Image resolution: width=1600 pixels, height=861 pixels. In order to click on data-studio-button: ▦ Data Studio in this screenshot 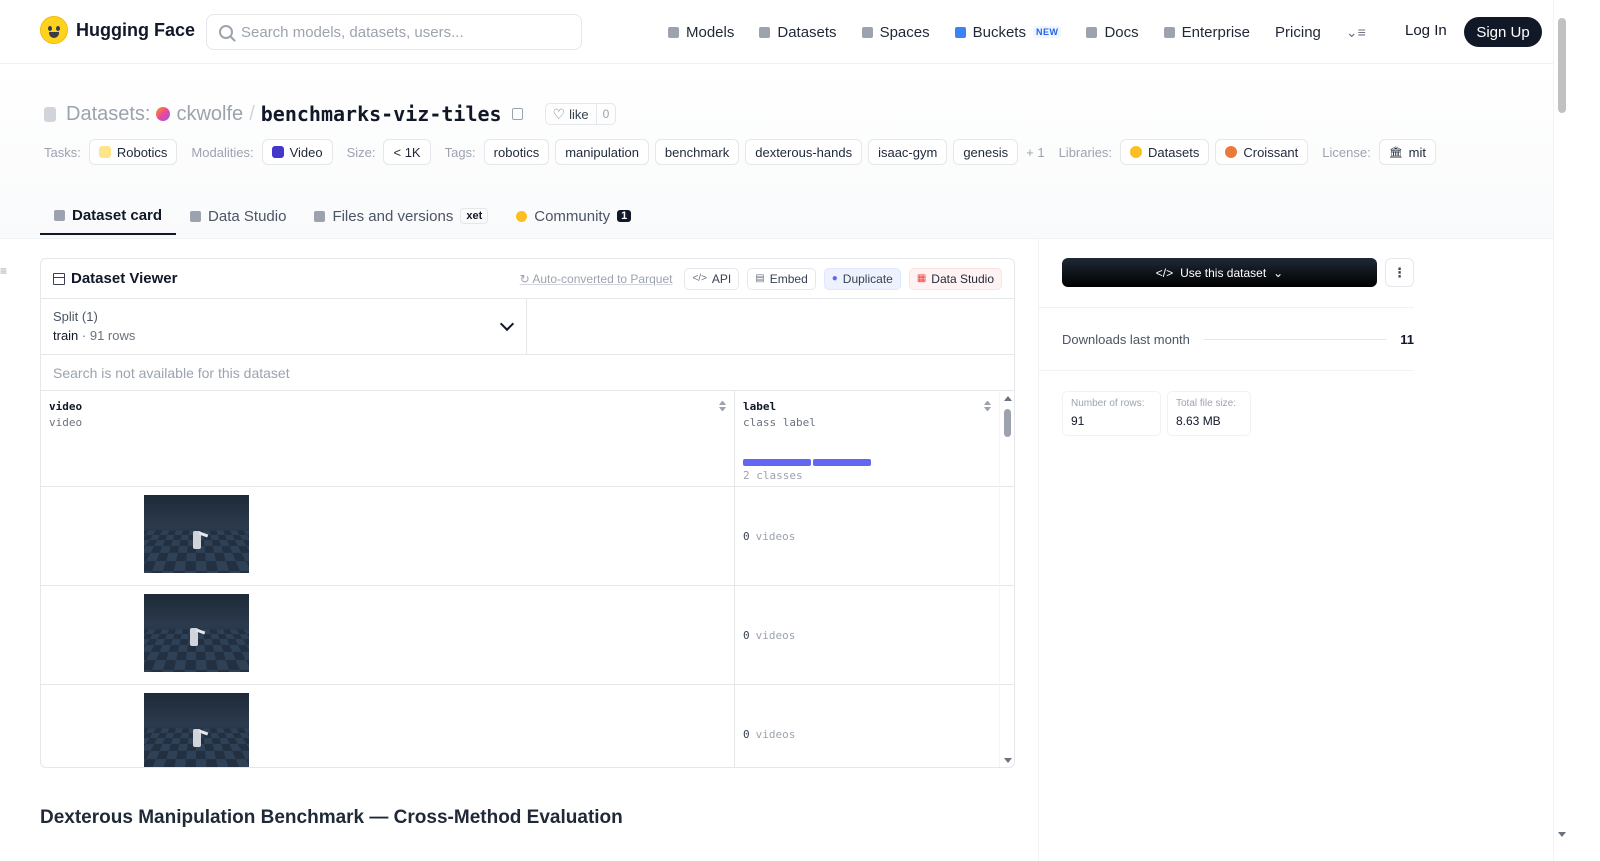, I will do `click(955, 278)`.